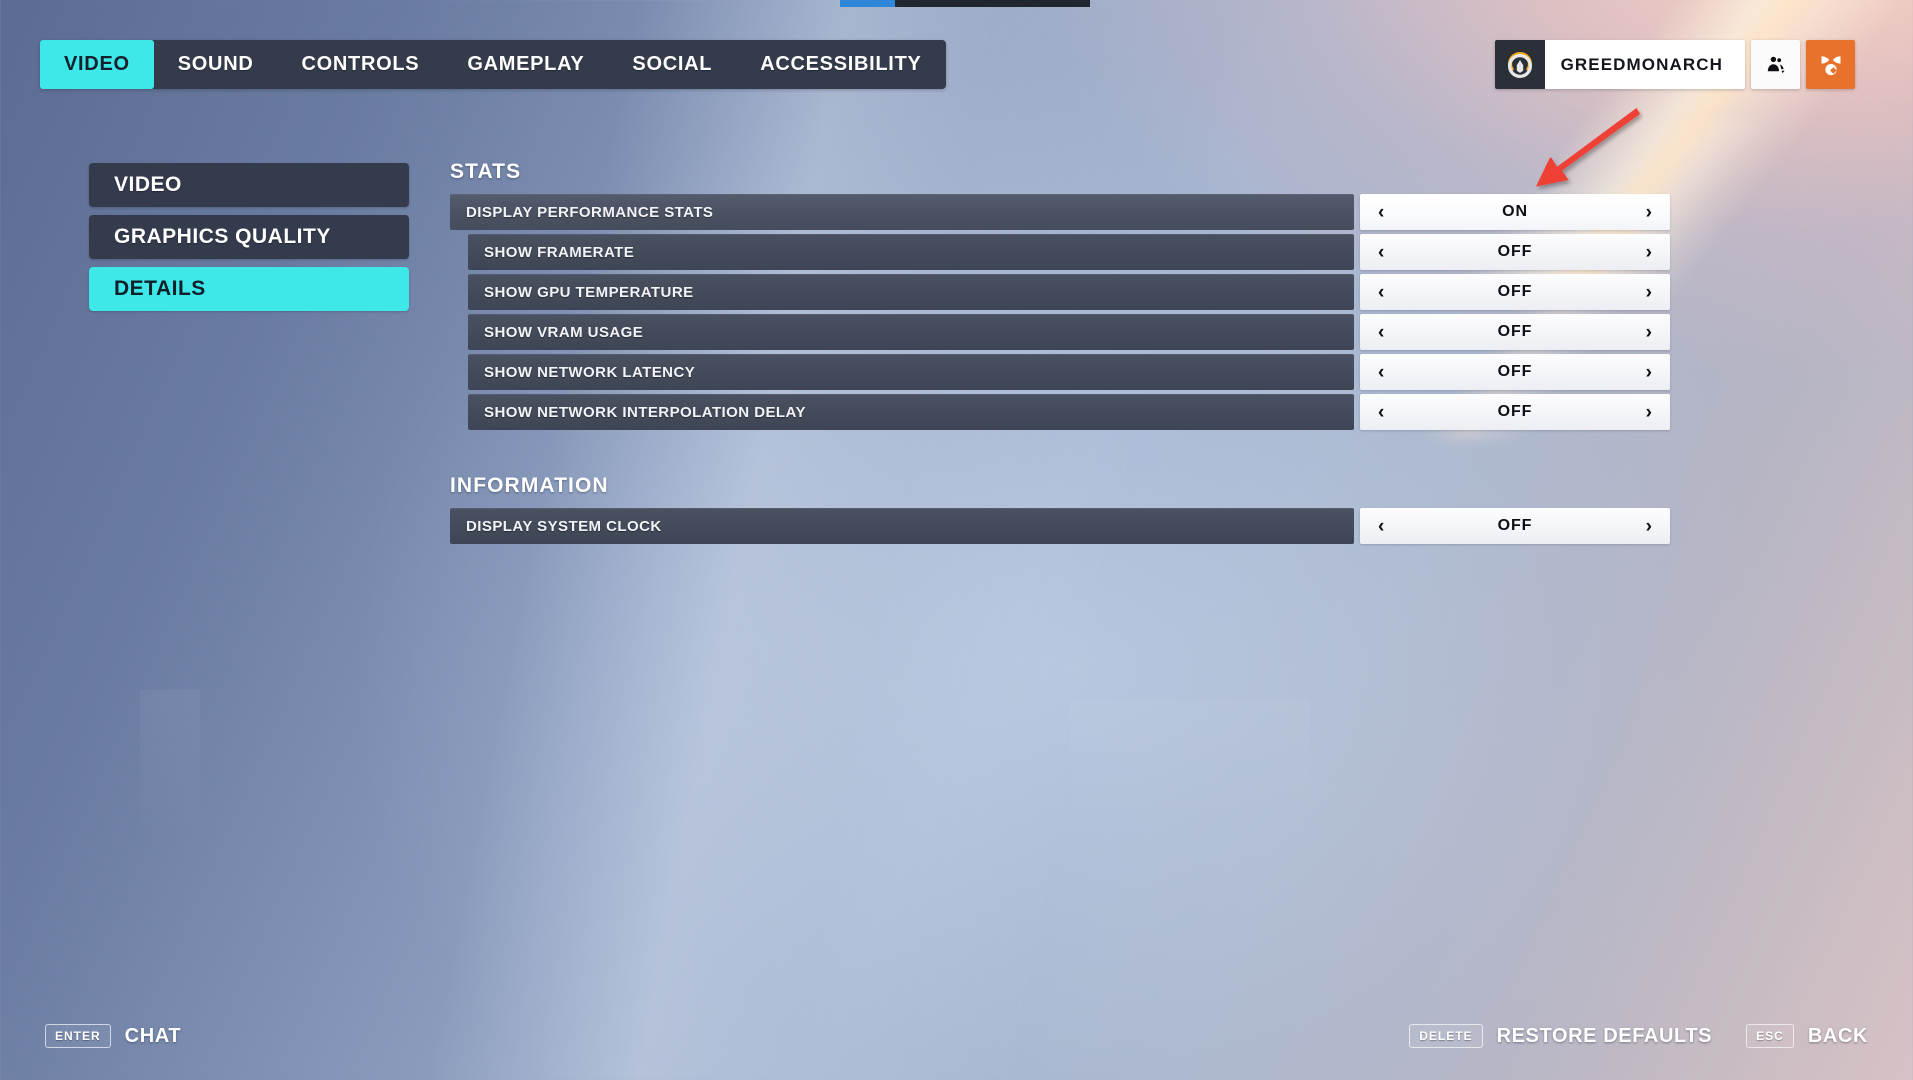 The width and height of the screenshot is (1913, 1080). What do you see at coordinates (1837, 1035) in the screenshot?
I see `footer-hint-label: BACK` at bounding box center [1837, 1035].